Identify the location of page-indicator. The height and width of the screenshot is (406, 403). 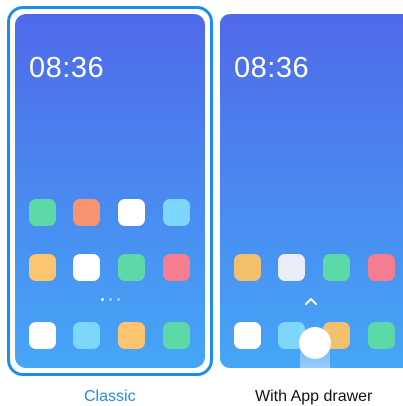
(116, 300).